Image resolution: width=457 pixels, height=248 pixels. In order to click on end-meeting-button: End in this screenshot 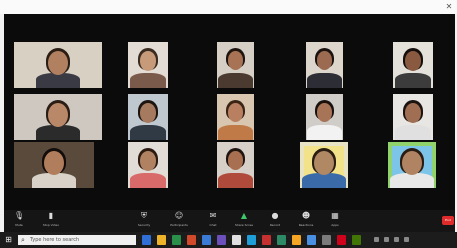, I will do `click(448, 220)`.